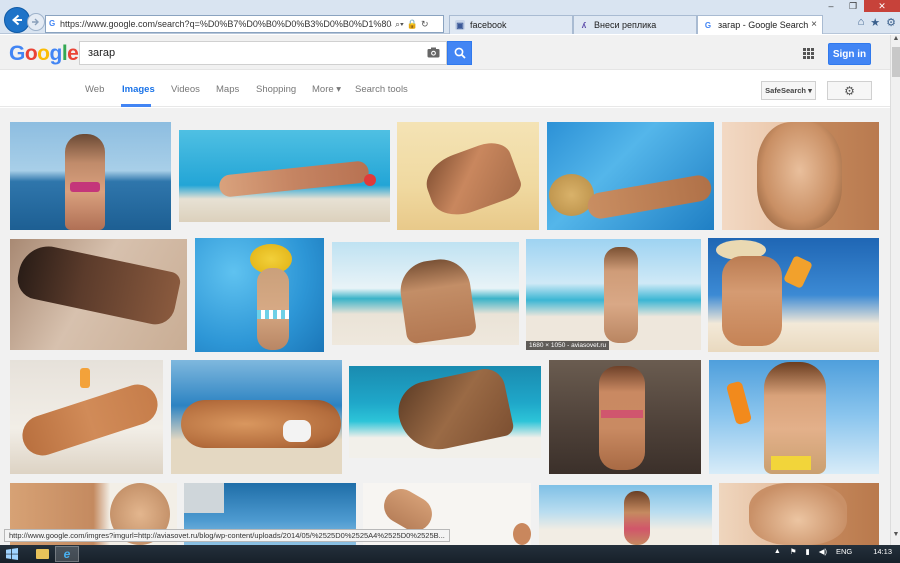 Image resolution: width=900 pixels, height=563 pixels. Describe the element at coordinates (584, 25) in the screenshot. I see `page-icon: ʎ` at that location.